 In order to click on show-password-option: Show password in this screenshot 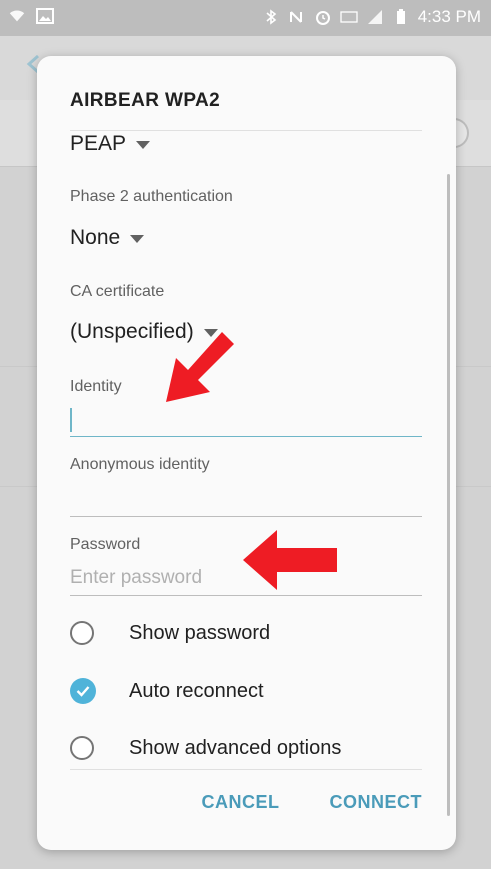, I will do `click(246, 633)`.